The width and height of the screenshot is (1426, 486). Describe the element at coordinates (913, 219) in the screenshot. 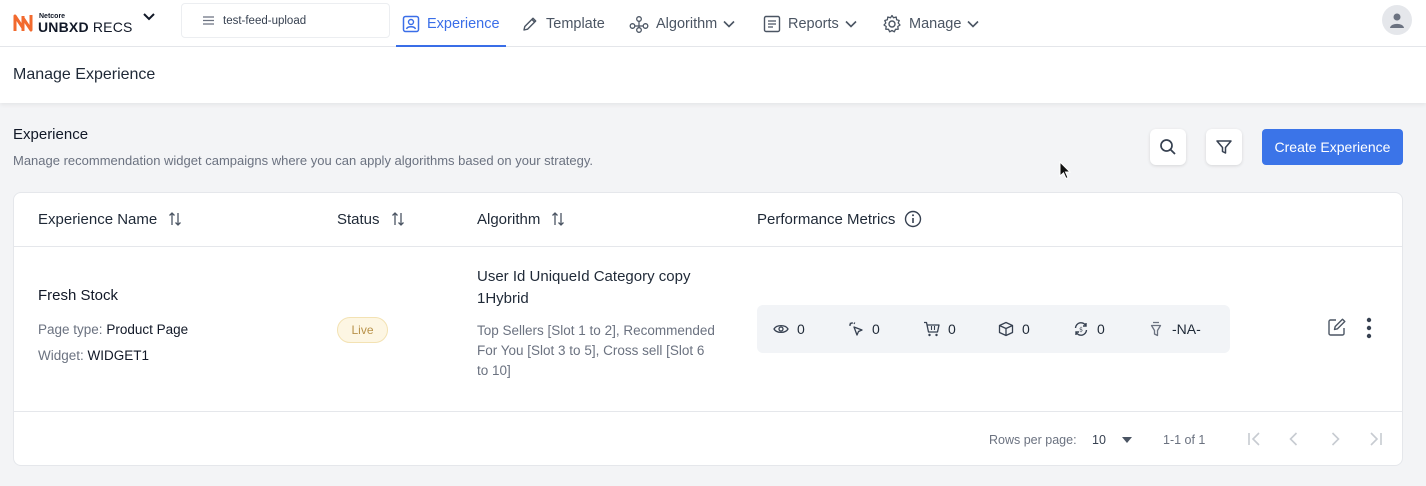

I see `info-icon` at that location.